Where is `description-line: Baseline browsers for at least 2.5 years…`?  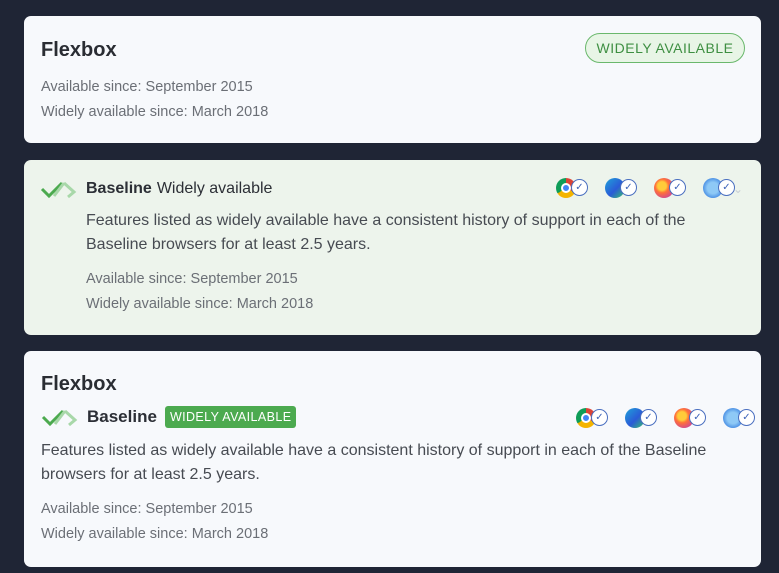
description-line: Baseline browsers for at least 2.5 years… is located at coordinates (228, 244).